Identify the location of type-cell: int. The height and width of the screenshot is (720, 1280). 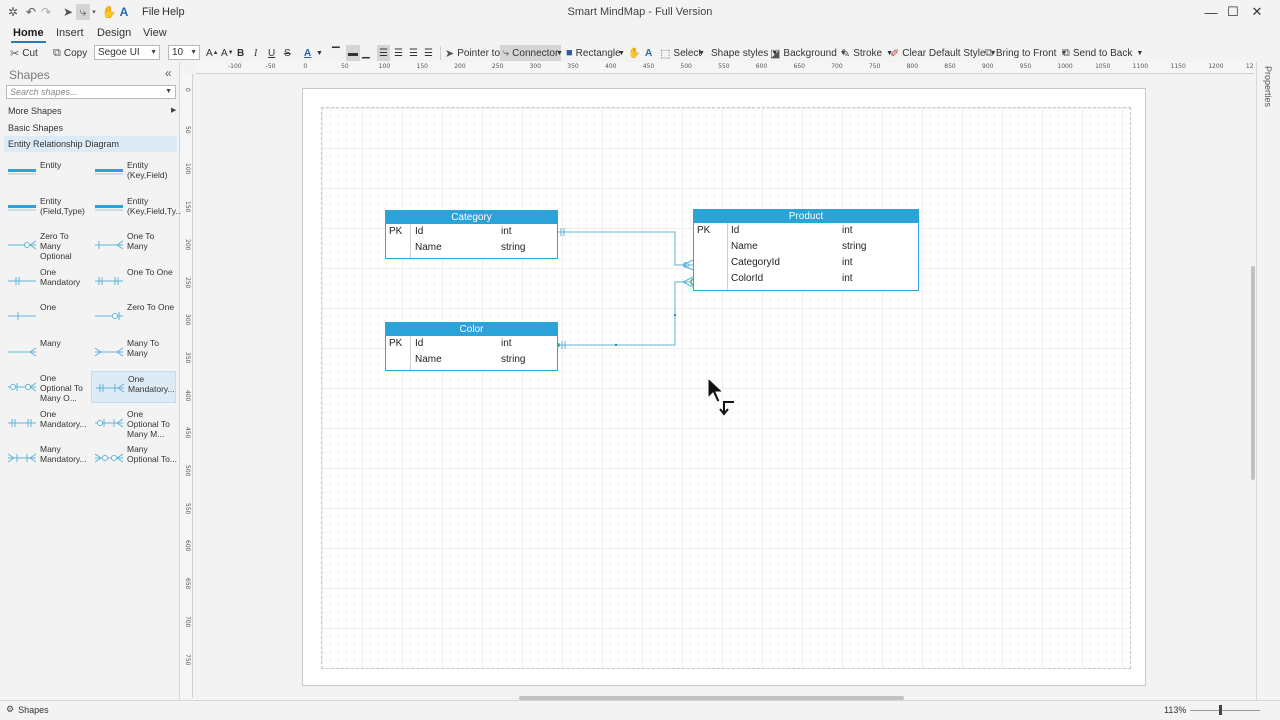
(847, 278).